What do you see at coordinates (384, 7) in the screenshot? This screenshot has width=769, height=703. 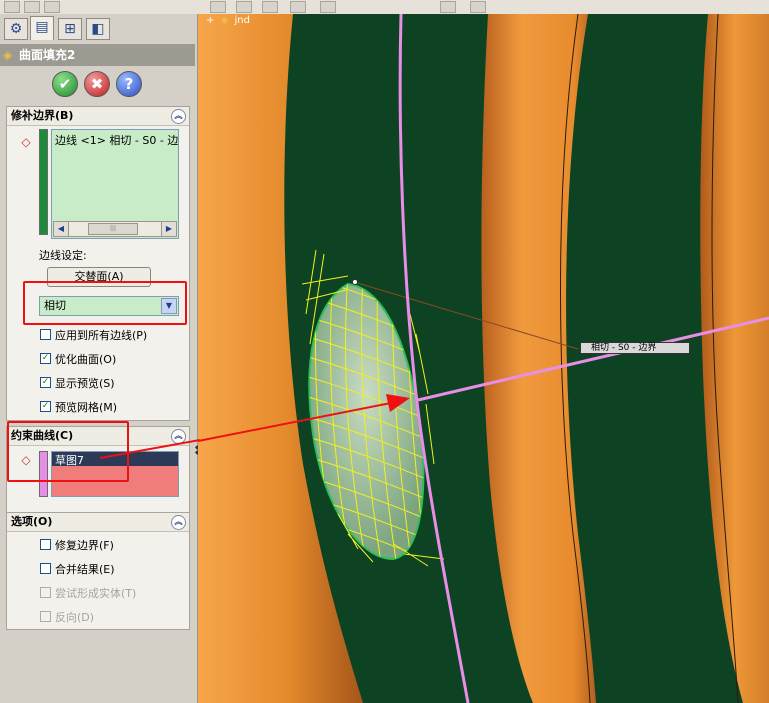 I see `top-toolbar-strip` at bounding box center [384, 7].